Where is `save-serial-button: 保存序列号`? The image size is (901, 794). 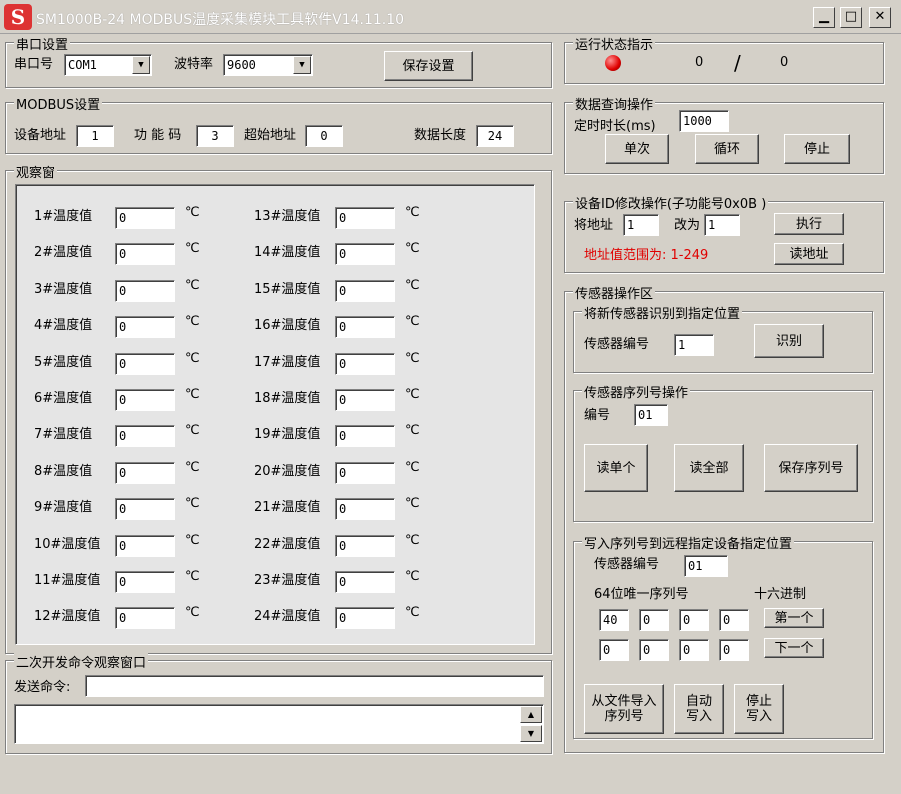
save-serial-button: 保存序列号 is located at coordinates (811, 468).